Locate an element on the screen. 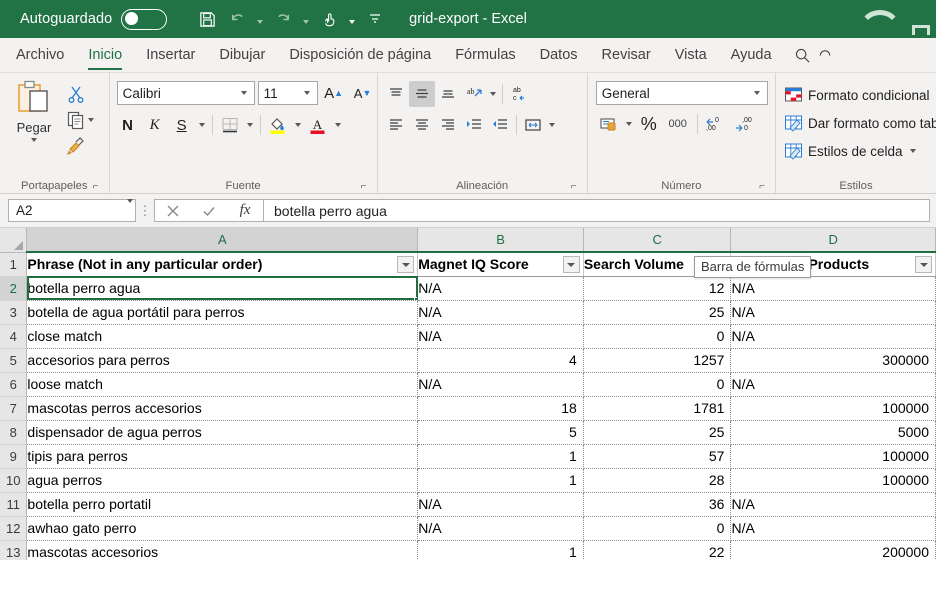 Image resolution: width=936 pixels, height=606 pixels. orientation-button: ab is located at coordinates (474, 94).